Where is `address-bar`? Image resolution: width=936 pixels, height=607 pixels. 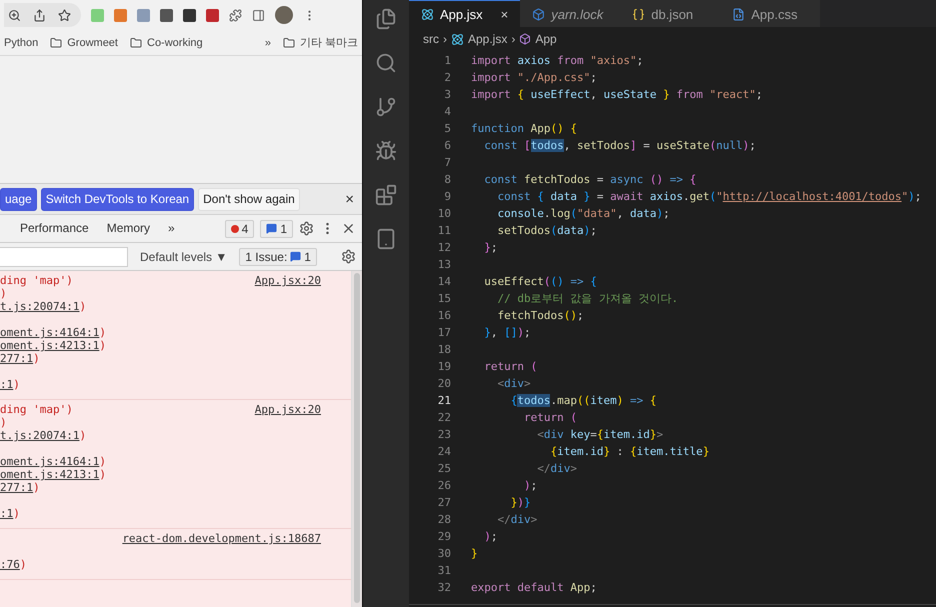
address-bar is located at coordinates (42, 15).